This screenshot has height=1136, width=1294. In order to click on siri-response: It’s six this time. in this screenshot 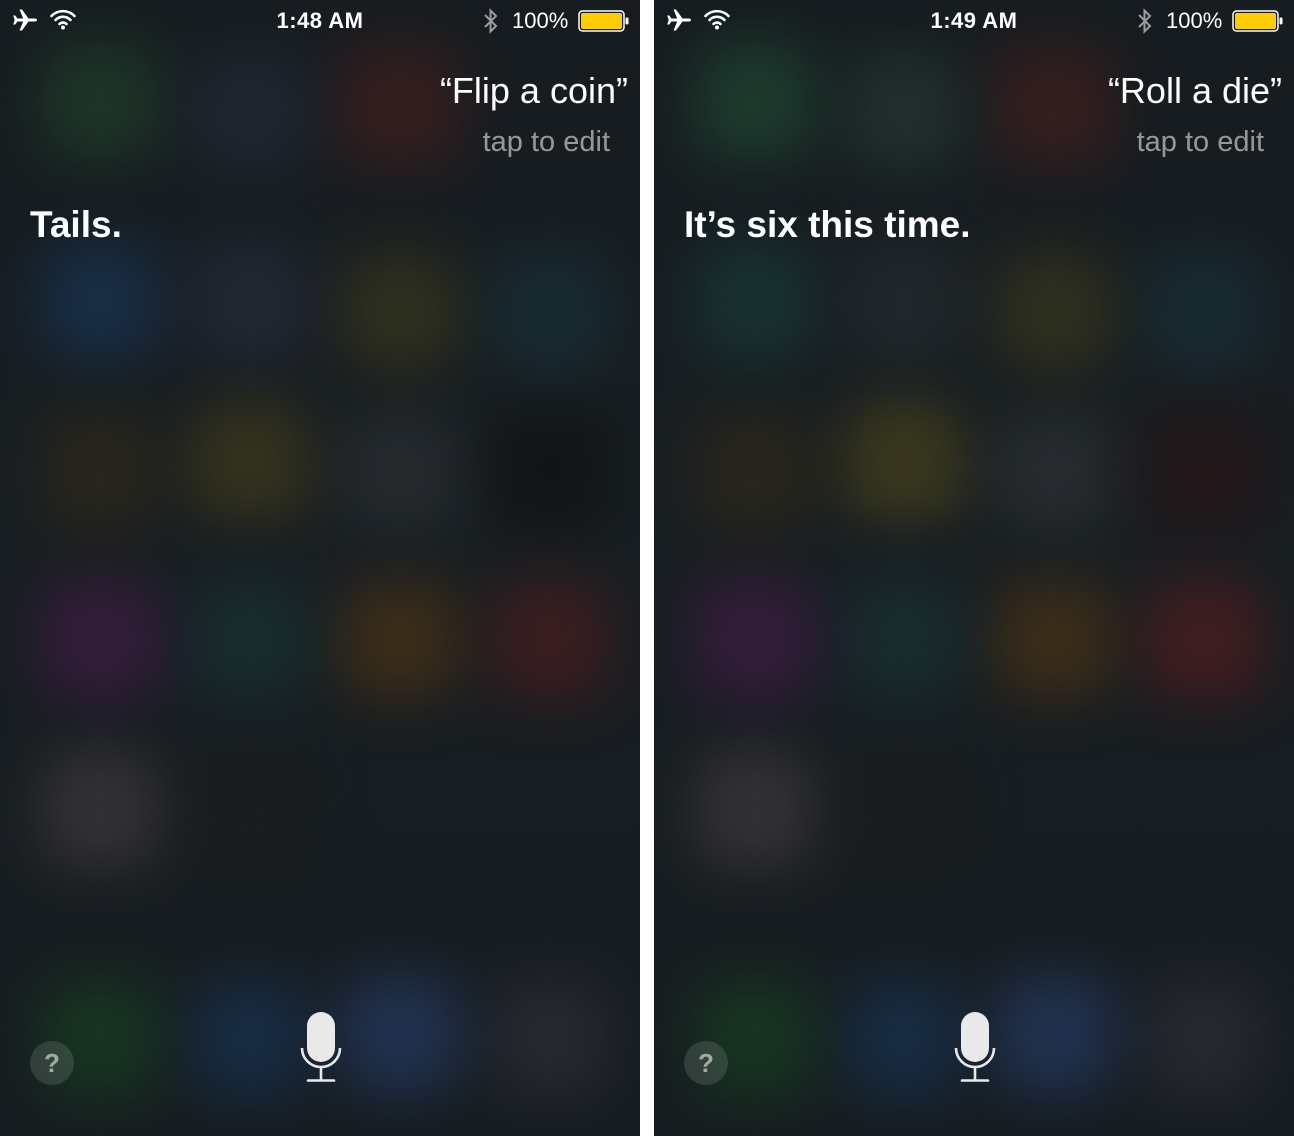, I will do `click(827, 224)`.